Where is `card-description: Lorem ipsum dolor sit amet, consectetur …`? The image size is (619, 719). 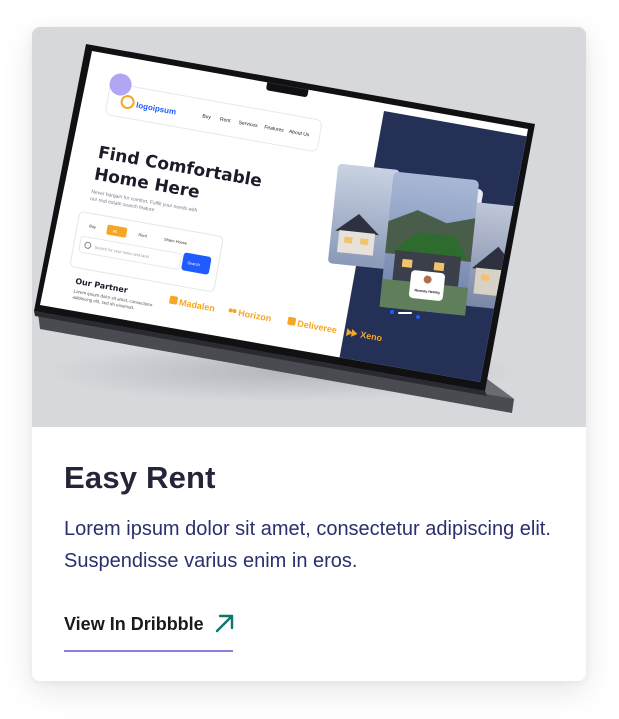
card-description: Lorem ipsum dolor sit amet, consectetur … is located at coordinates (307, 545).